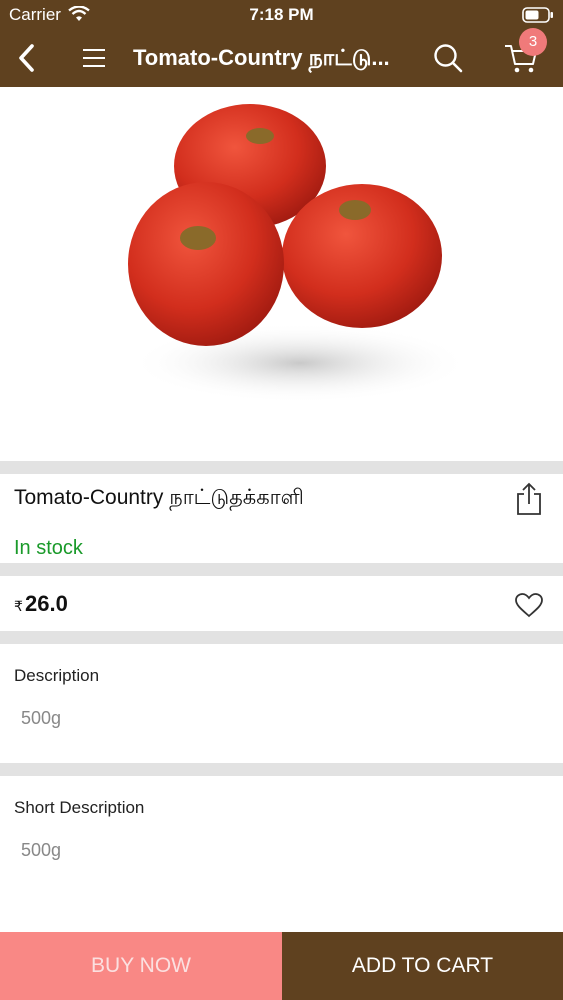 The width and height of the screenshot is (563, 1000). I want to click on description-value: 500g, so click(41, 718).